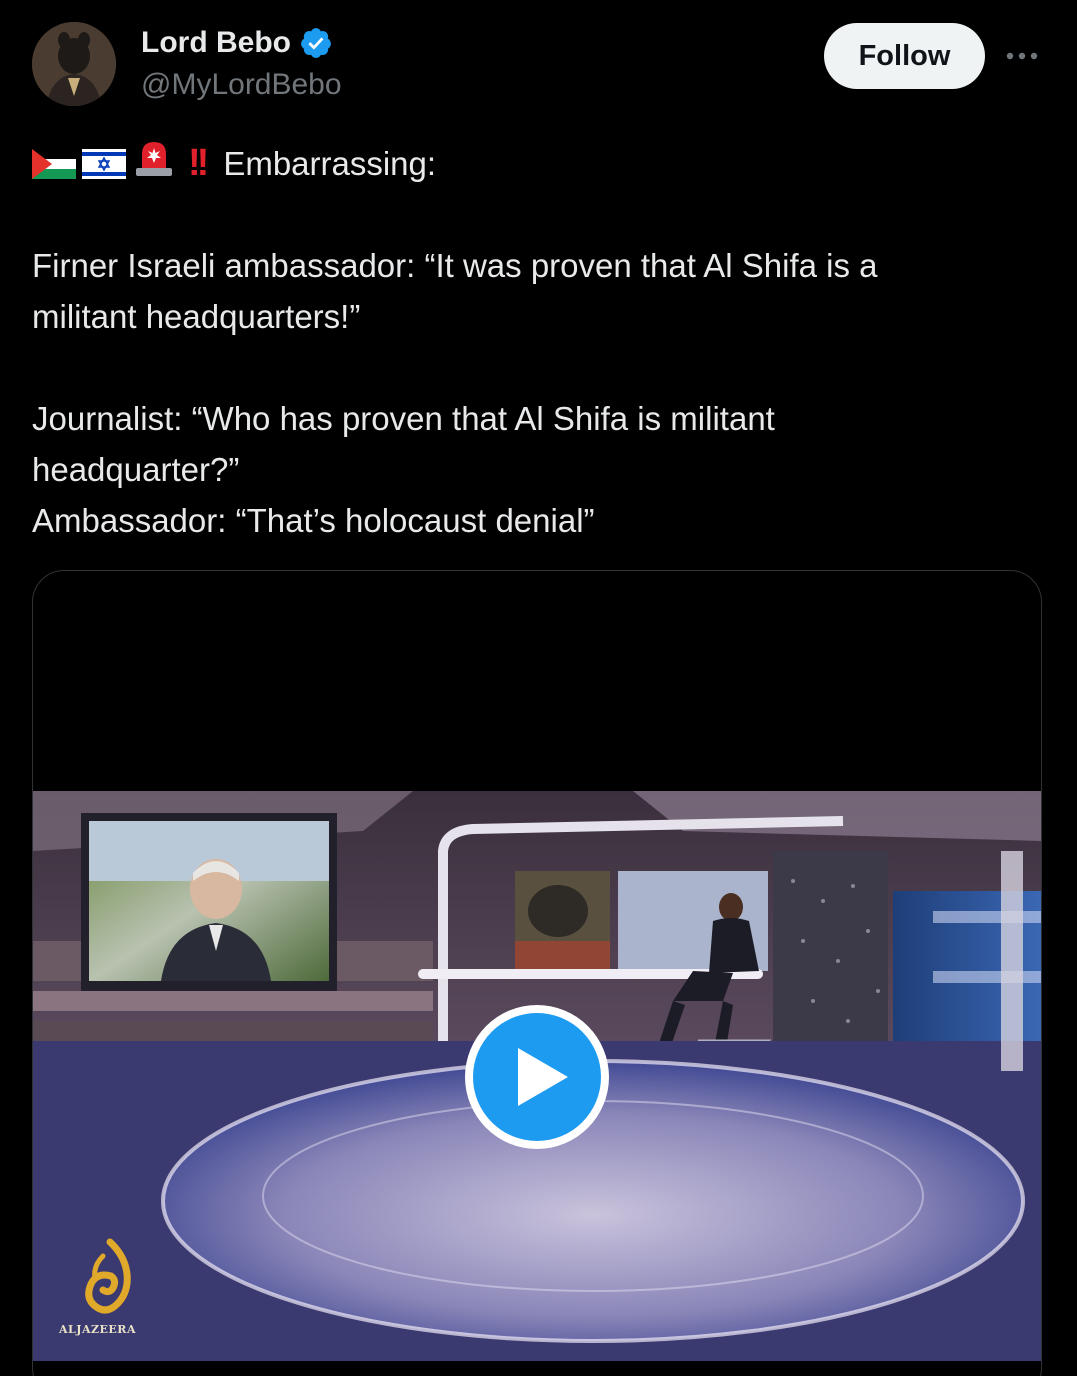  I want to click on verified-badge-icon, so click(316, 43).